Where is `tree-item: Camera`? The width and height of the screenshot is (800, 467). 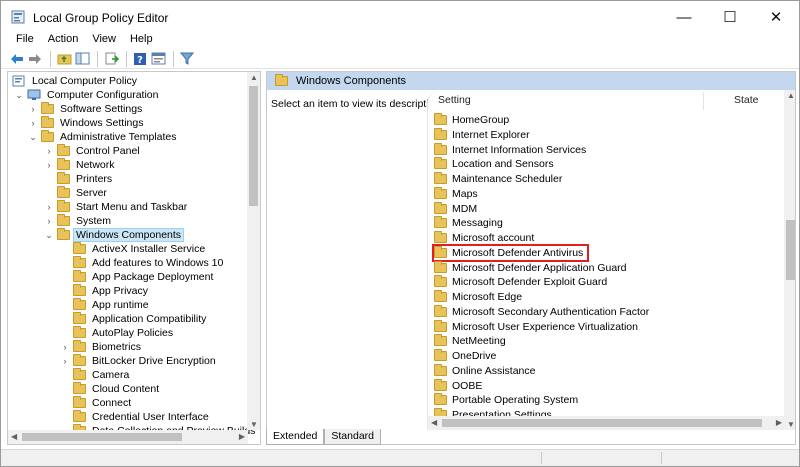 tree-item: Camera is located at coordinates (95, 375).